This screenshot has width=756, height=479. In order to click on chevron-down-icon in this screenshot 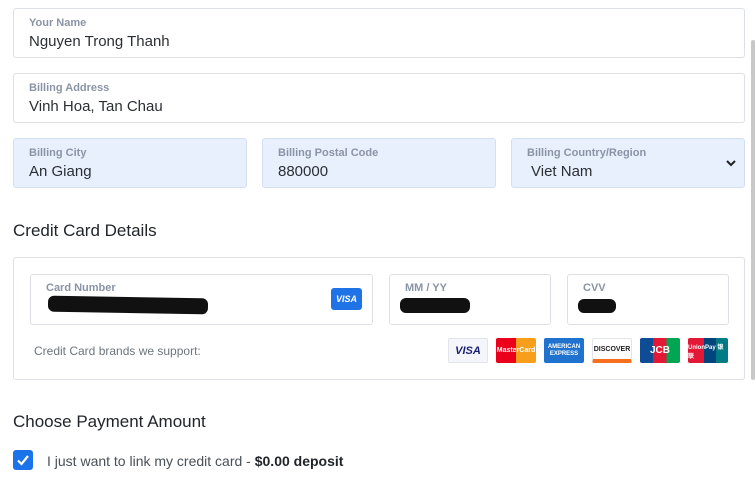, I will do `click(731, 163)`.